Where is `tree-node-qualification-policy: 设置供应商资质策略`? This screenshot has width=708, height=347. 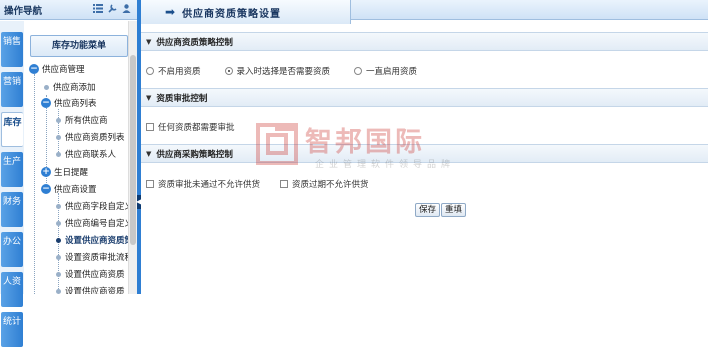 tree-node-qualification-policy: 设置供应商资质策略 is located at coordinates (96, 240).